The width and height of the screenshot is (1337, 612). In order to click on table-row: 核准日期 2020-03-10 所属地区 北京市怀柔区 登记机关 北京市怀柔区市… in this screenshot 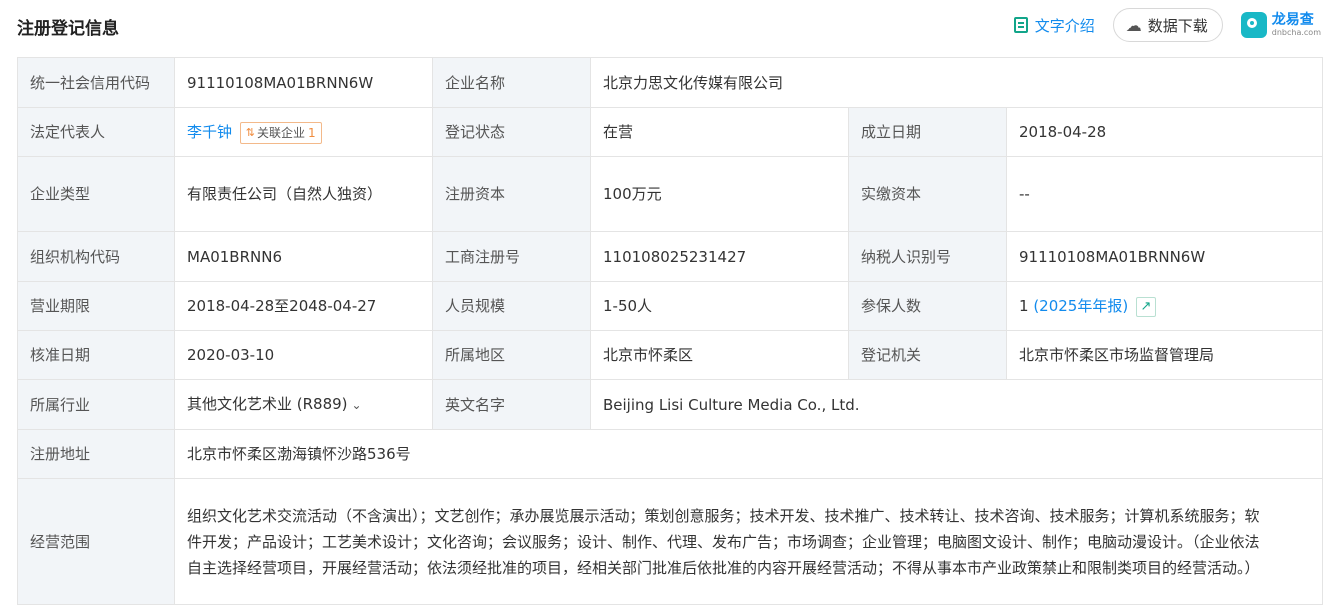, I will do `click(670, 355)`.